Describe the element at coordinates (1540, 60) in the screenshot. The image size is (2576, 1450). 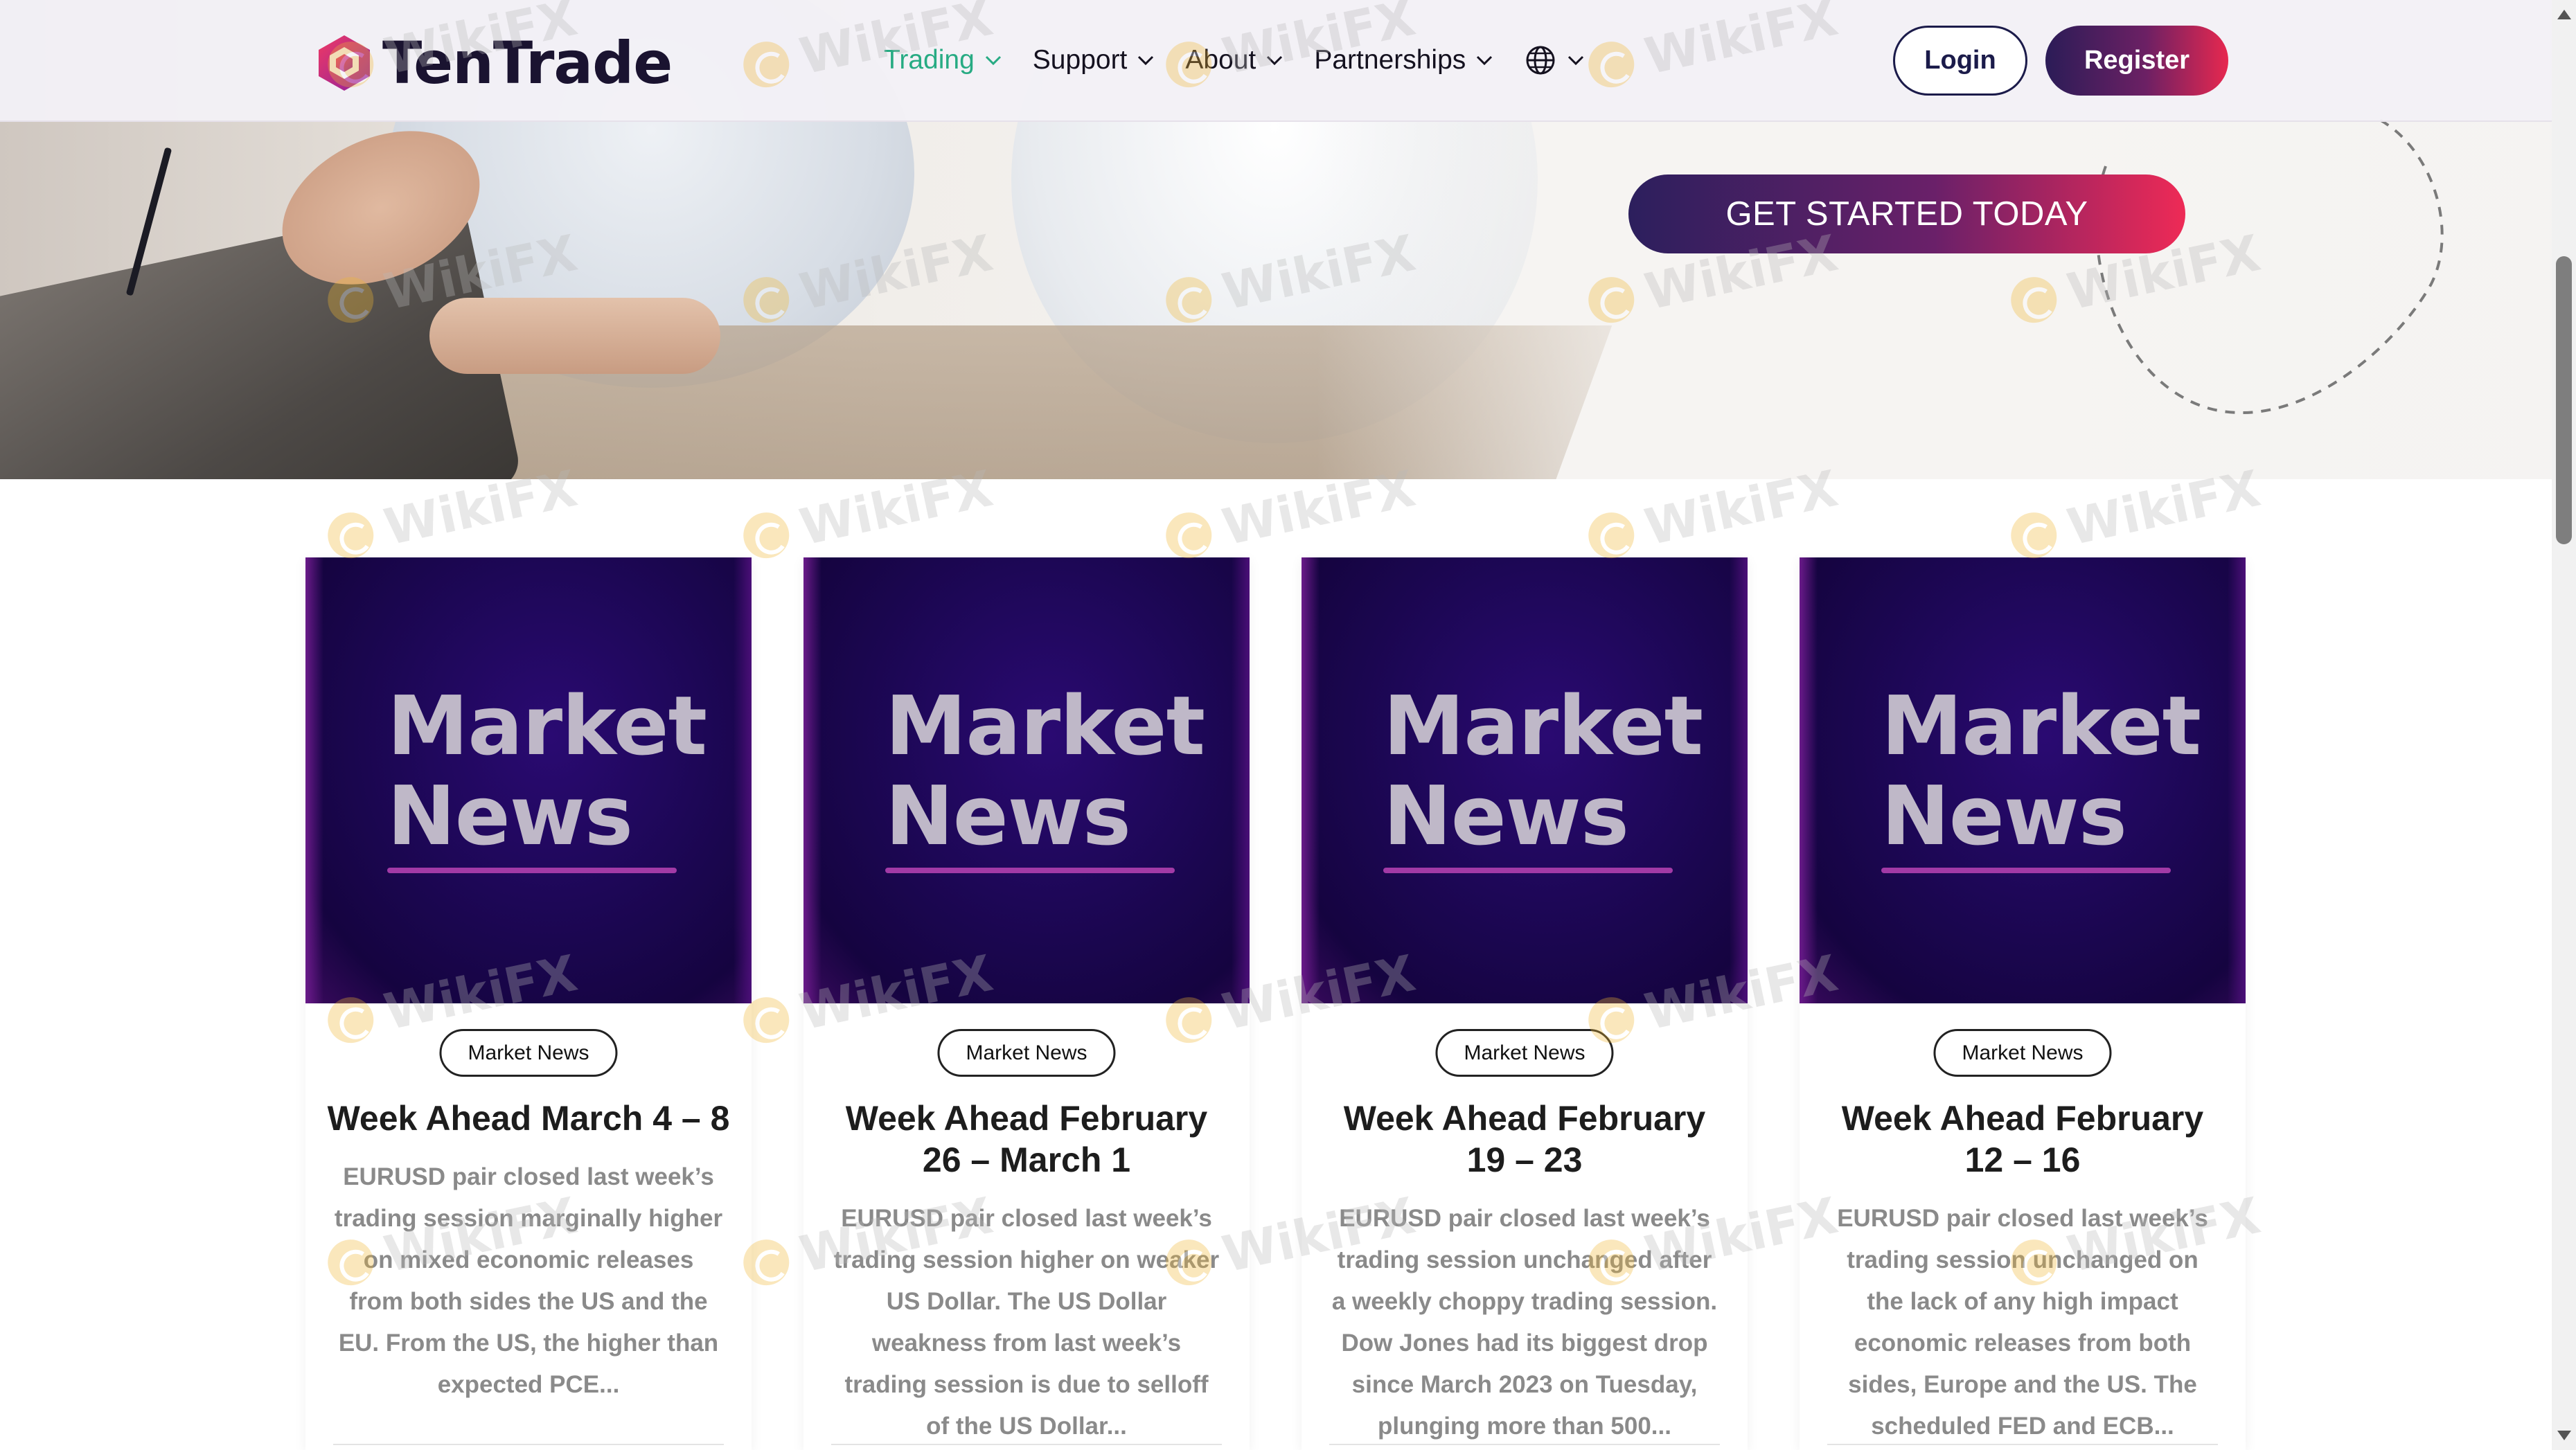
I see `globe-icon` at that location.